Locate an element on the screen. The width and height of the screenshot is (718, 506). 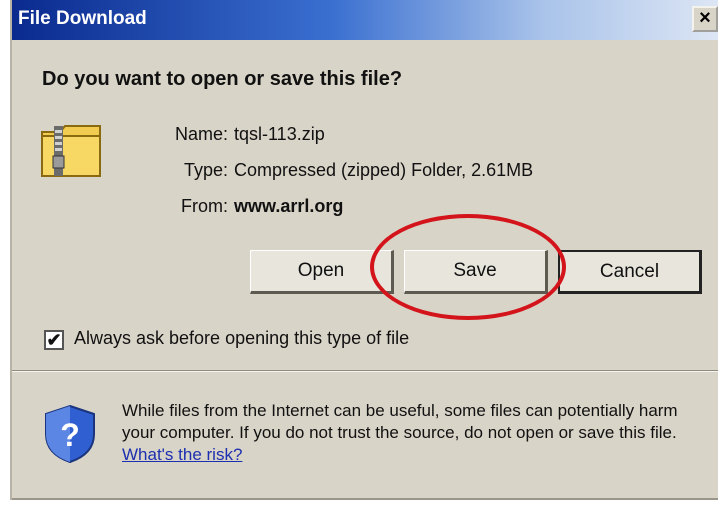
security-shield-icon: ? is located at coordinates (70, 434).